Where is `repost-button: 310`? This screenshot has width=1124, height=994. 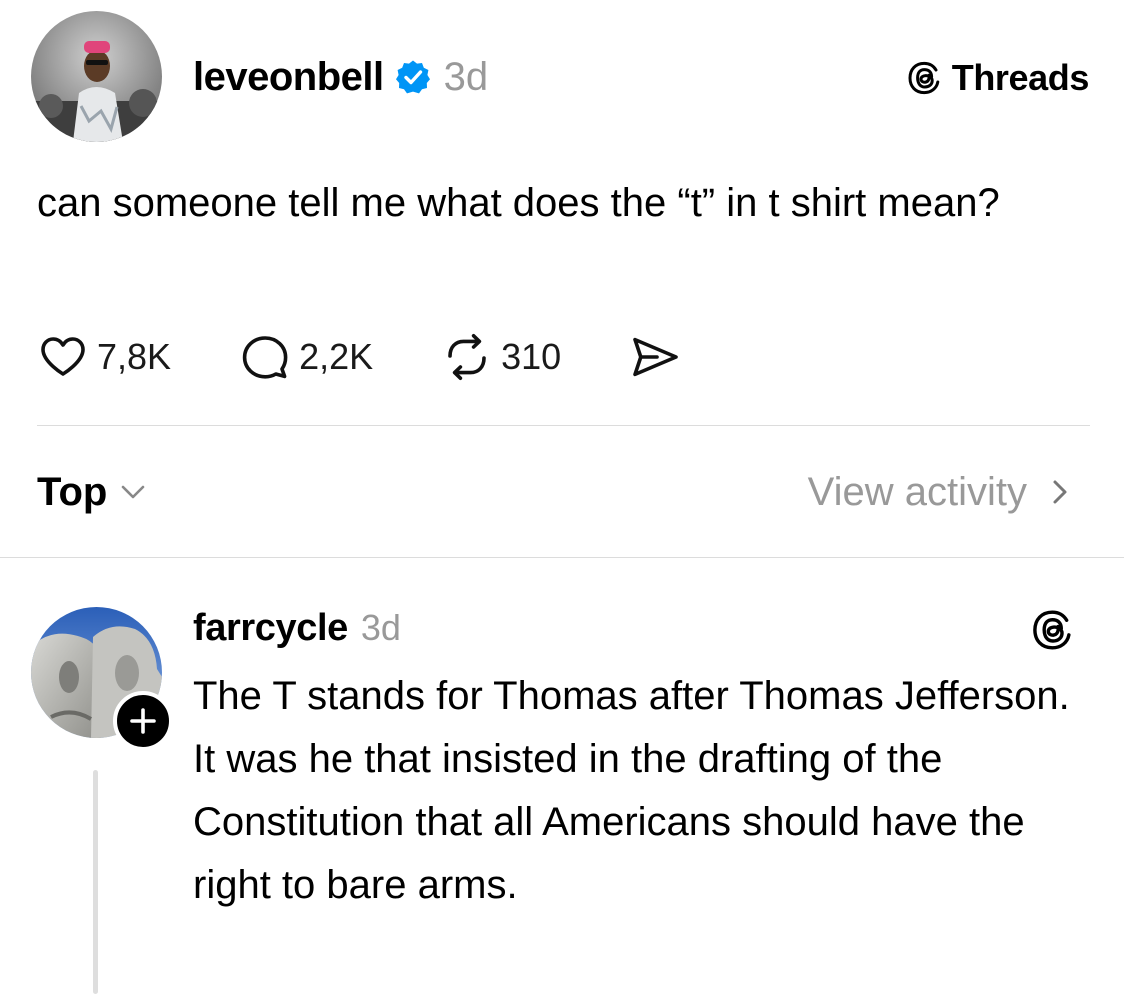 repost-button: 310 is located at coordinates (501, 357).